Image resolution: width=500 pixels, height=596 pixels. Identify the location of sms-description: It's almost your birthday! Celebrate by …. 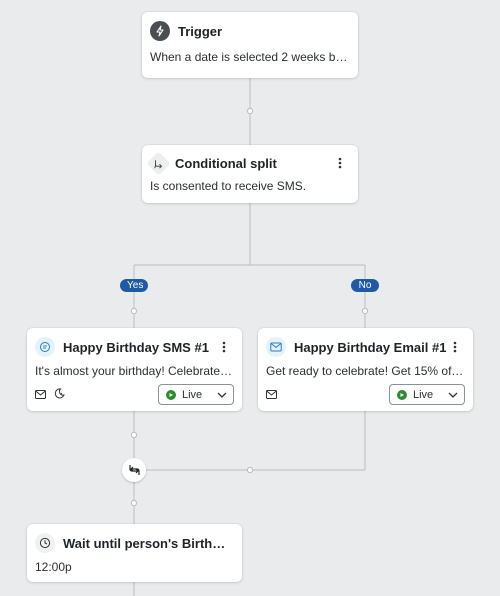
(138, 371).